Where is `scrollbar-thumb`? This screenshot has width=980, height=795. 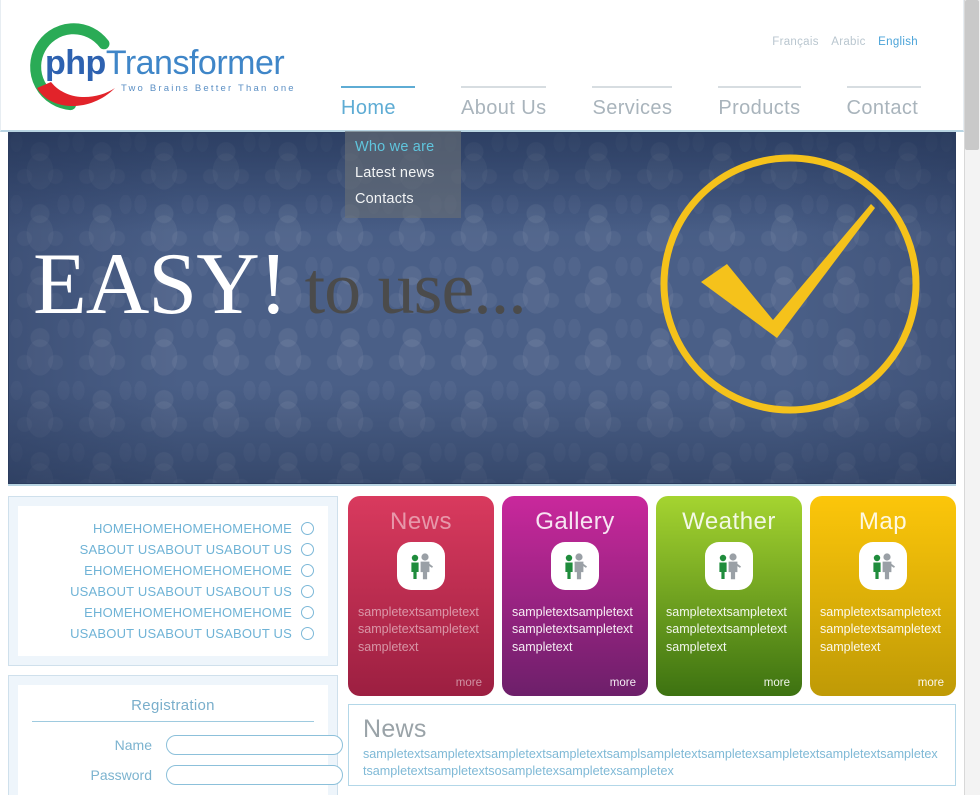 scrollbar-thumb is located at coordinates (972, 75).